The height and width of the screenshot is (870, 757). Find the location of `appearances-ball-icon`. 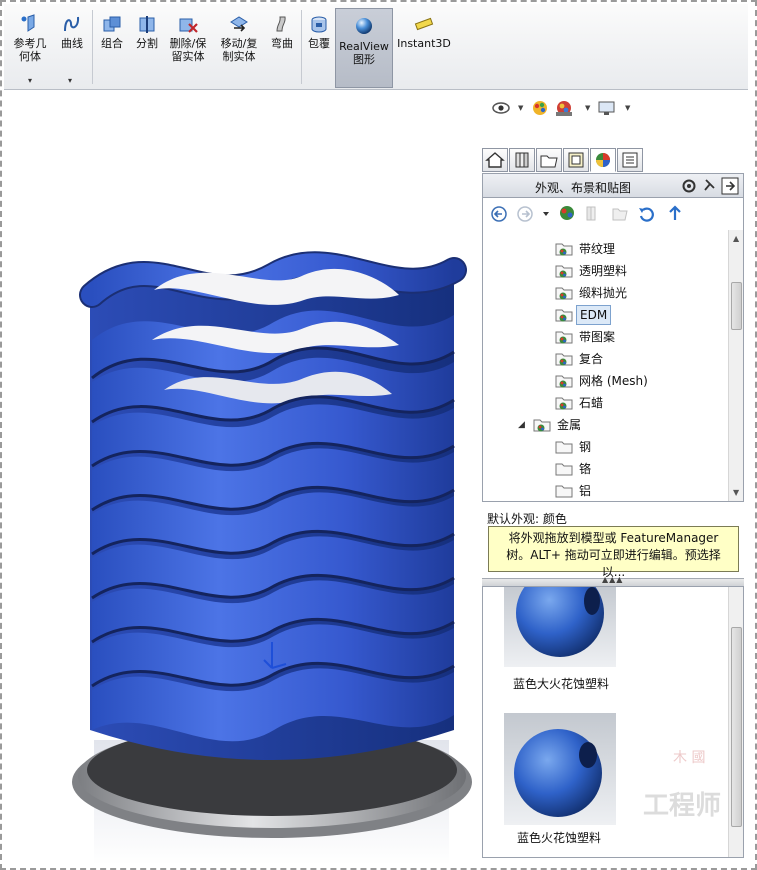

appearances-ball-icon is located at coordinates (603, 160).